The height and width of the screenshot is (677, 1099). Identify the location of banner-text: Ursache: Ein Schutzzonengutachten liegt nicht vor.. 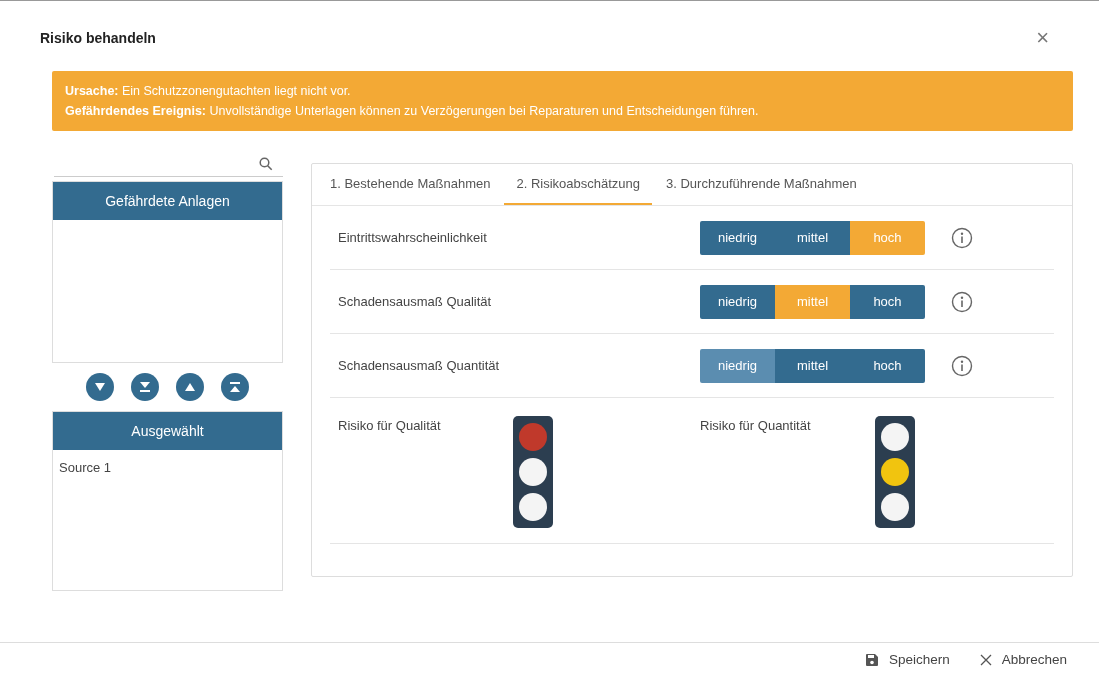
(208, 91).